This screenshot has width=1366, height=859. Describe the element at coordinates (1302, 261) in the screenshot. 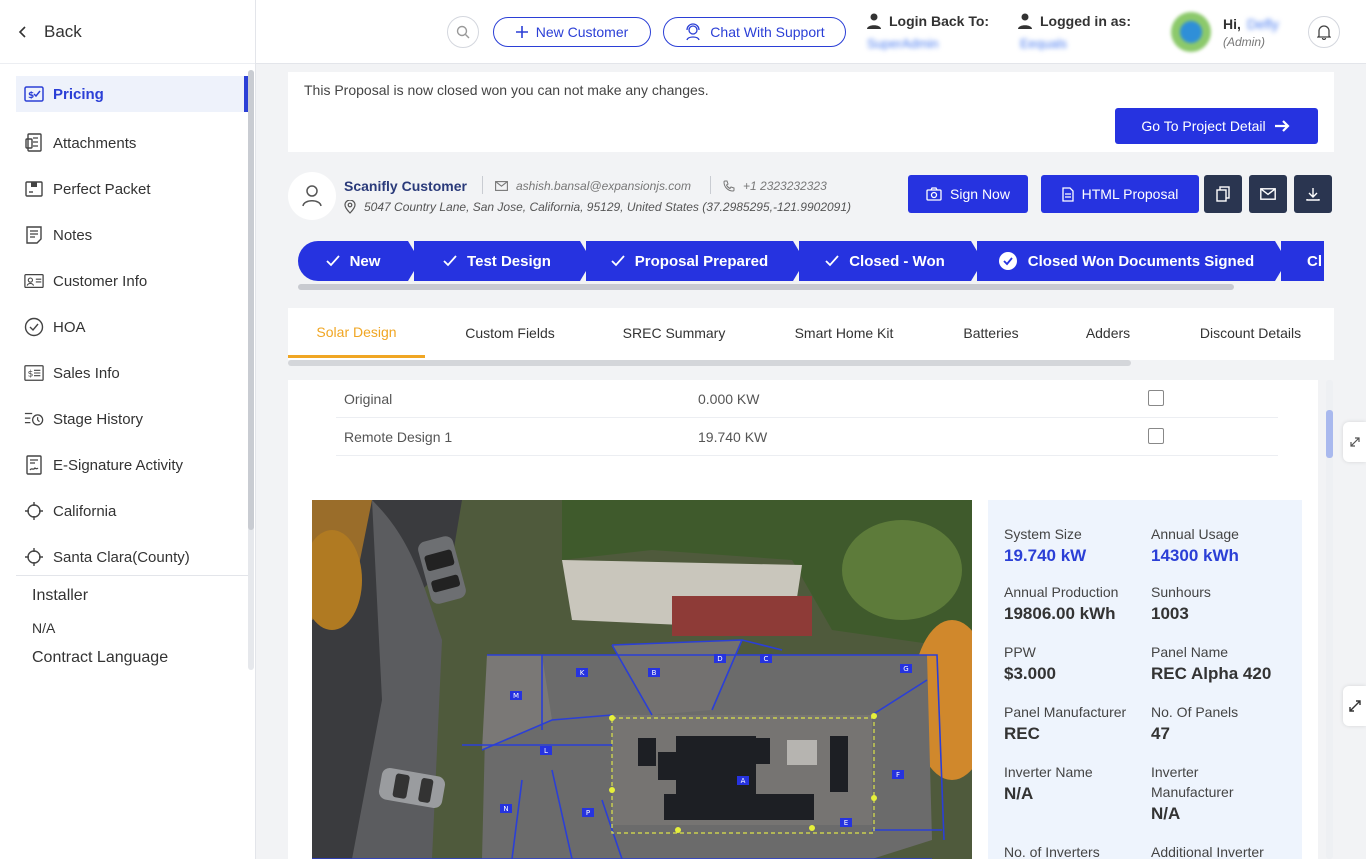

I see `stage-next: Cl` at that location.